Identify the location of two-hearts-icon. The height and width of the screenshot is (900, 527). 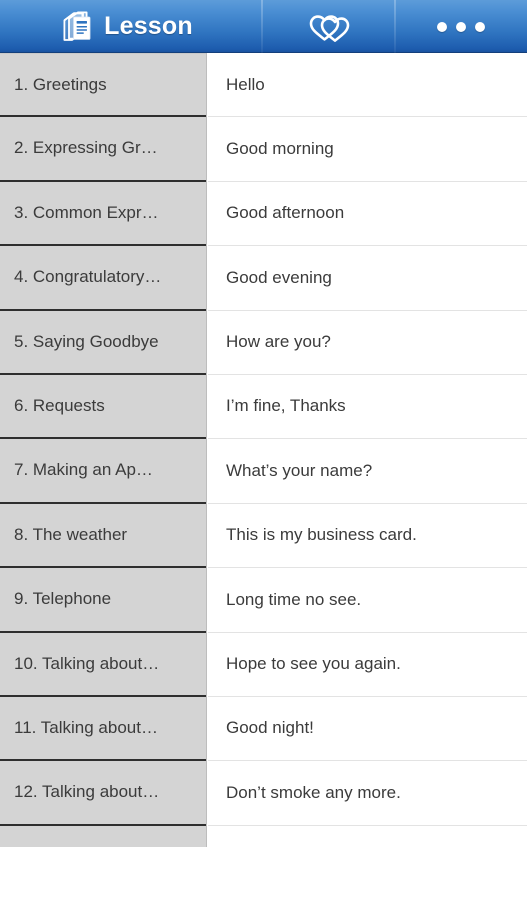
(329, 27).